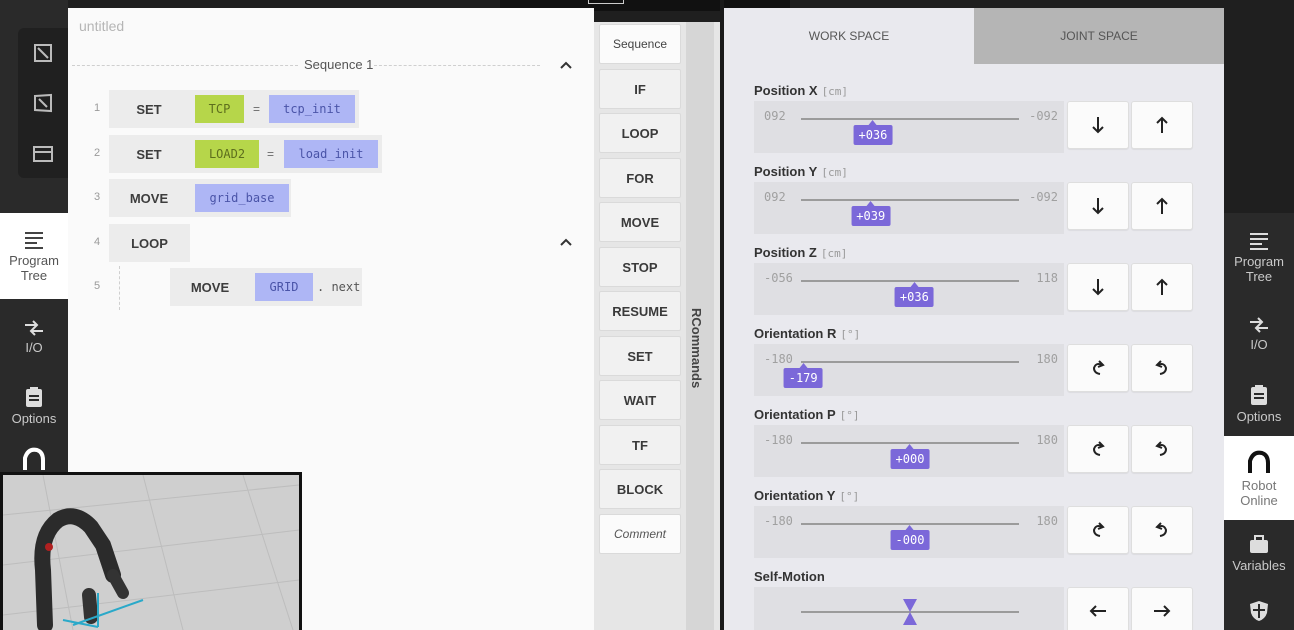 The image size is (1294, 630). I want to click on command-keyword: LOOP, so click(149, 243).